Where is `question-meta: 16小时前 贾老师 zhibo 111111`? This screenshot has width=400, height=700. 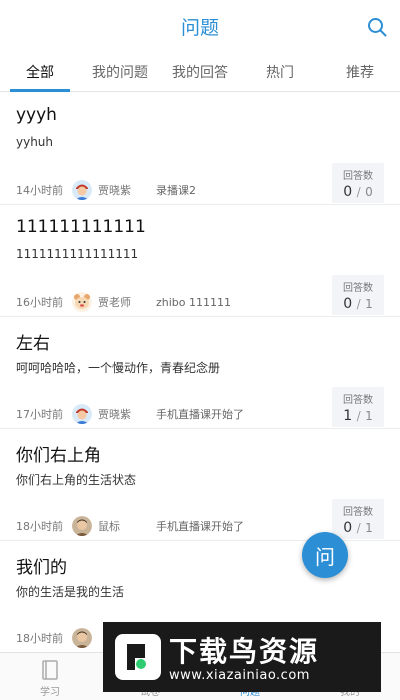 question-meta: 16小时前 贾老师 zhibo 111111 is located at coordinates (123, 302).